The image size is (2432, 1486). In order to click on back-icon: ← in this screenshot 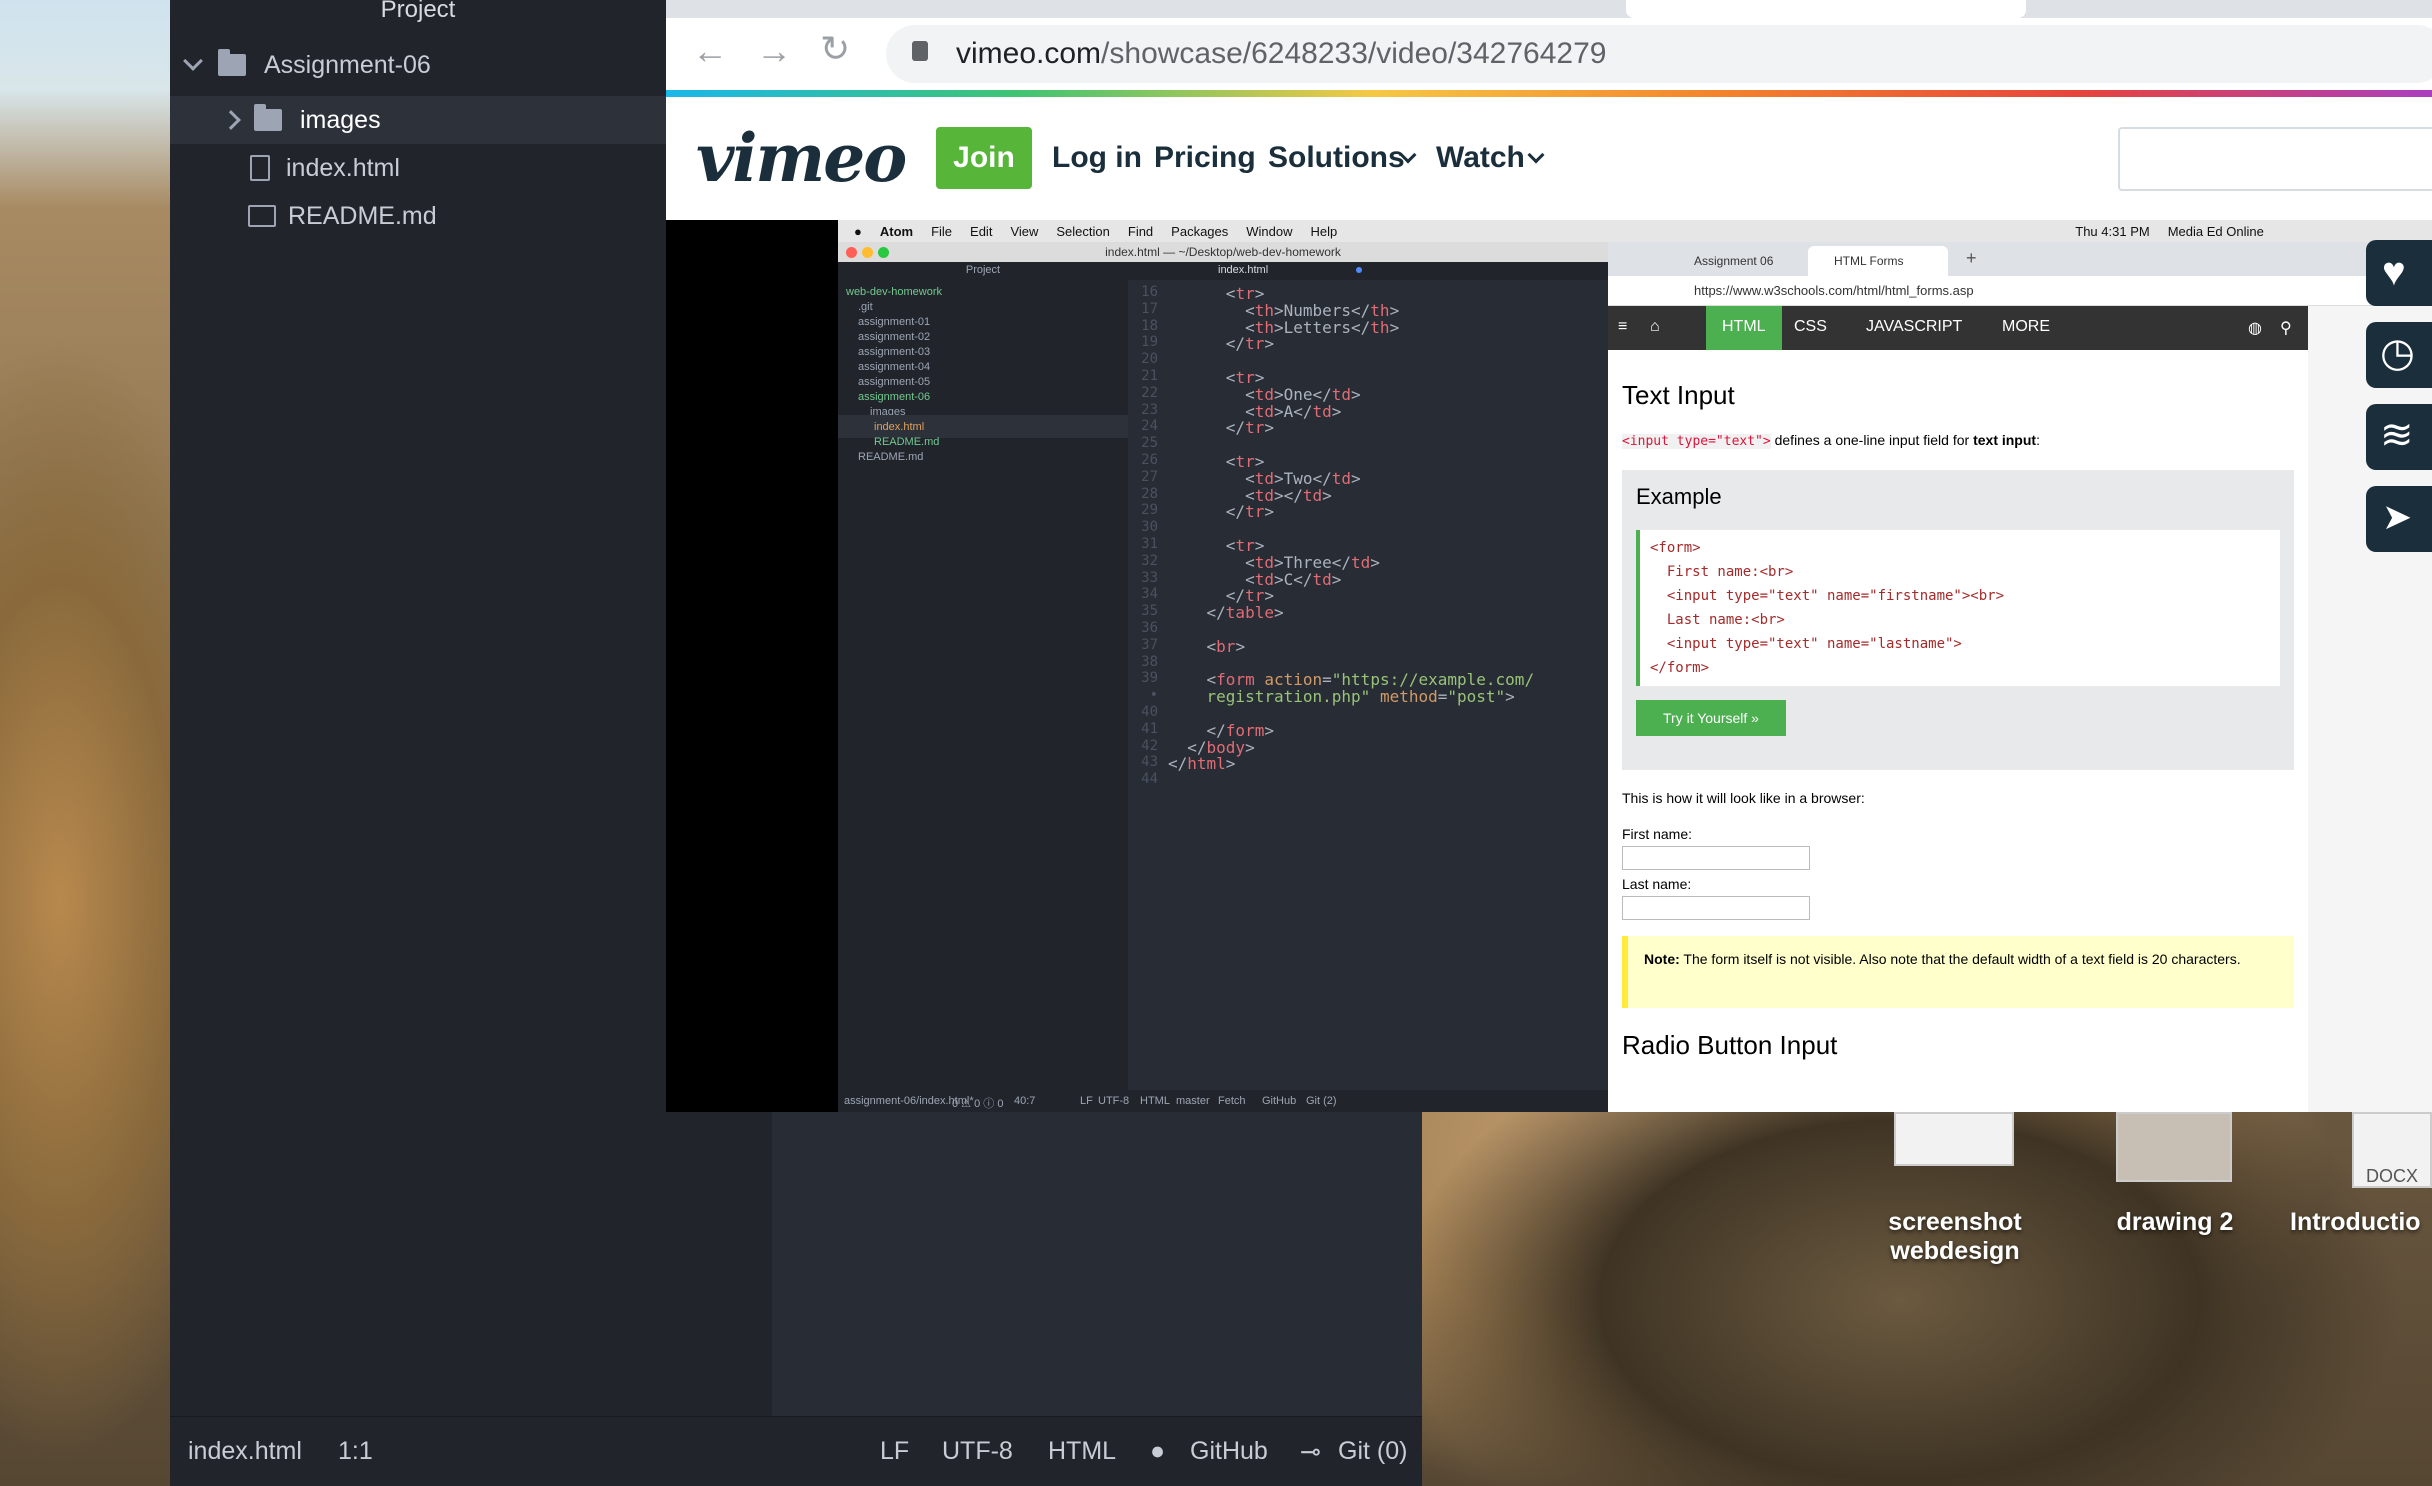, I will do `click(710, 51)`.